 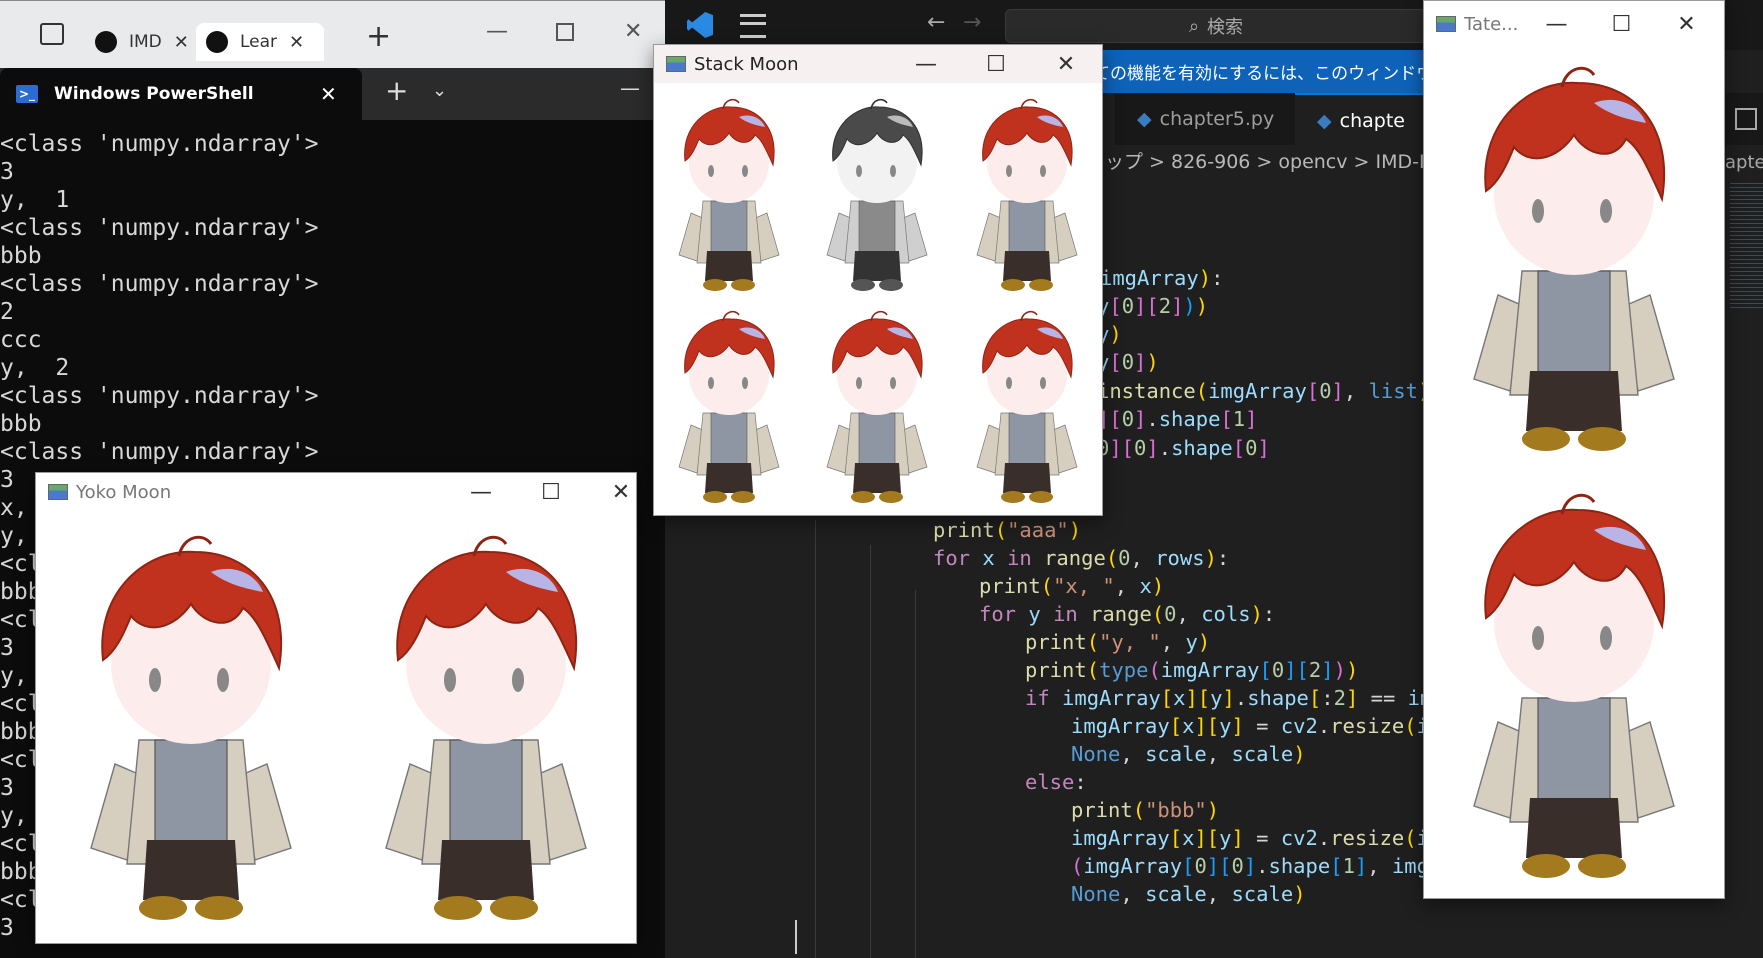 I want to click on code-line: instance(imgArray[0], list), so click(x=1263, y=391).